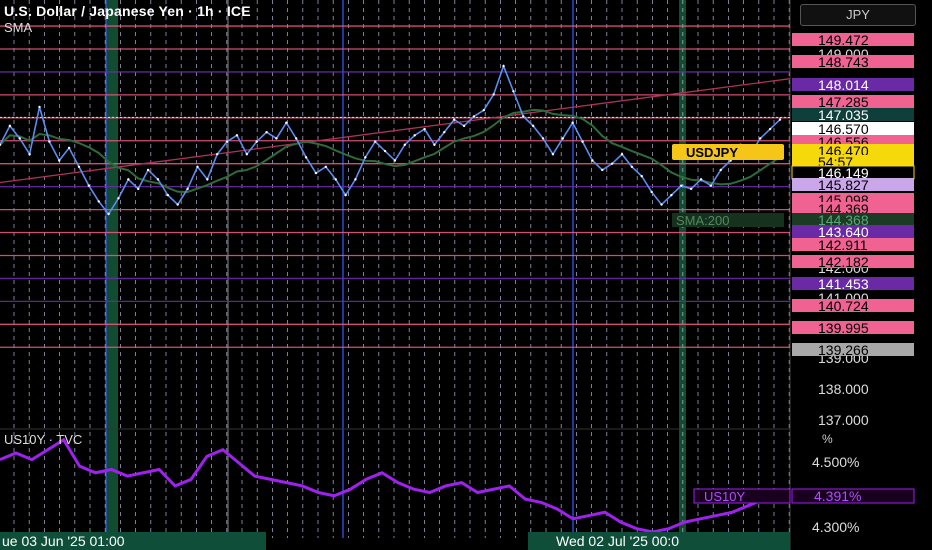 The image size is (932, 550). Describe the element at coordinates (835, 527) in the screenshot. I see `yield-tick-label: 4.300%` at that location.